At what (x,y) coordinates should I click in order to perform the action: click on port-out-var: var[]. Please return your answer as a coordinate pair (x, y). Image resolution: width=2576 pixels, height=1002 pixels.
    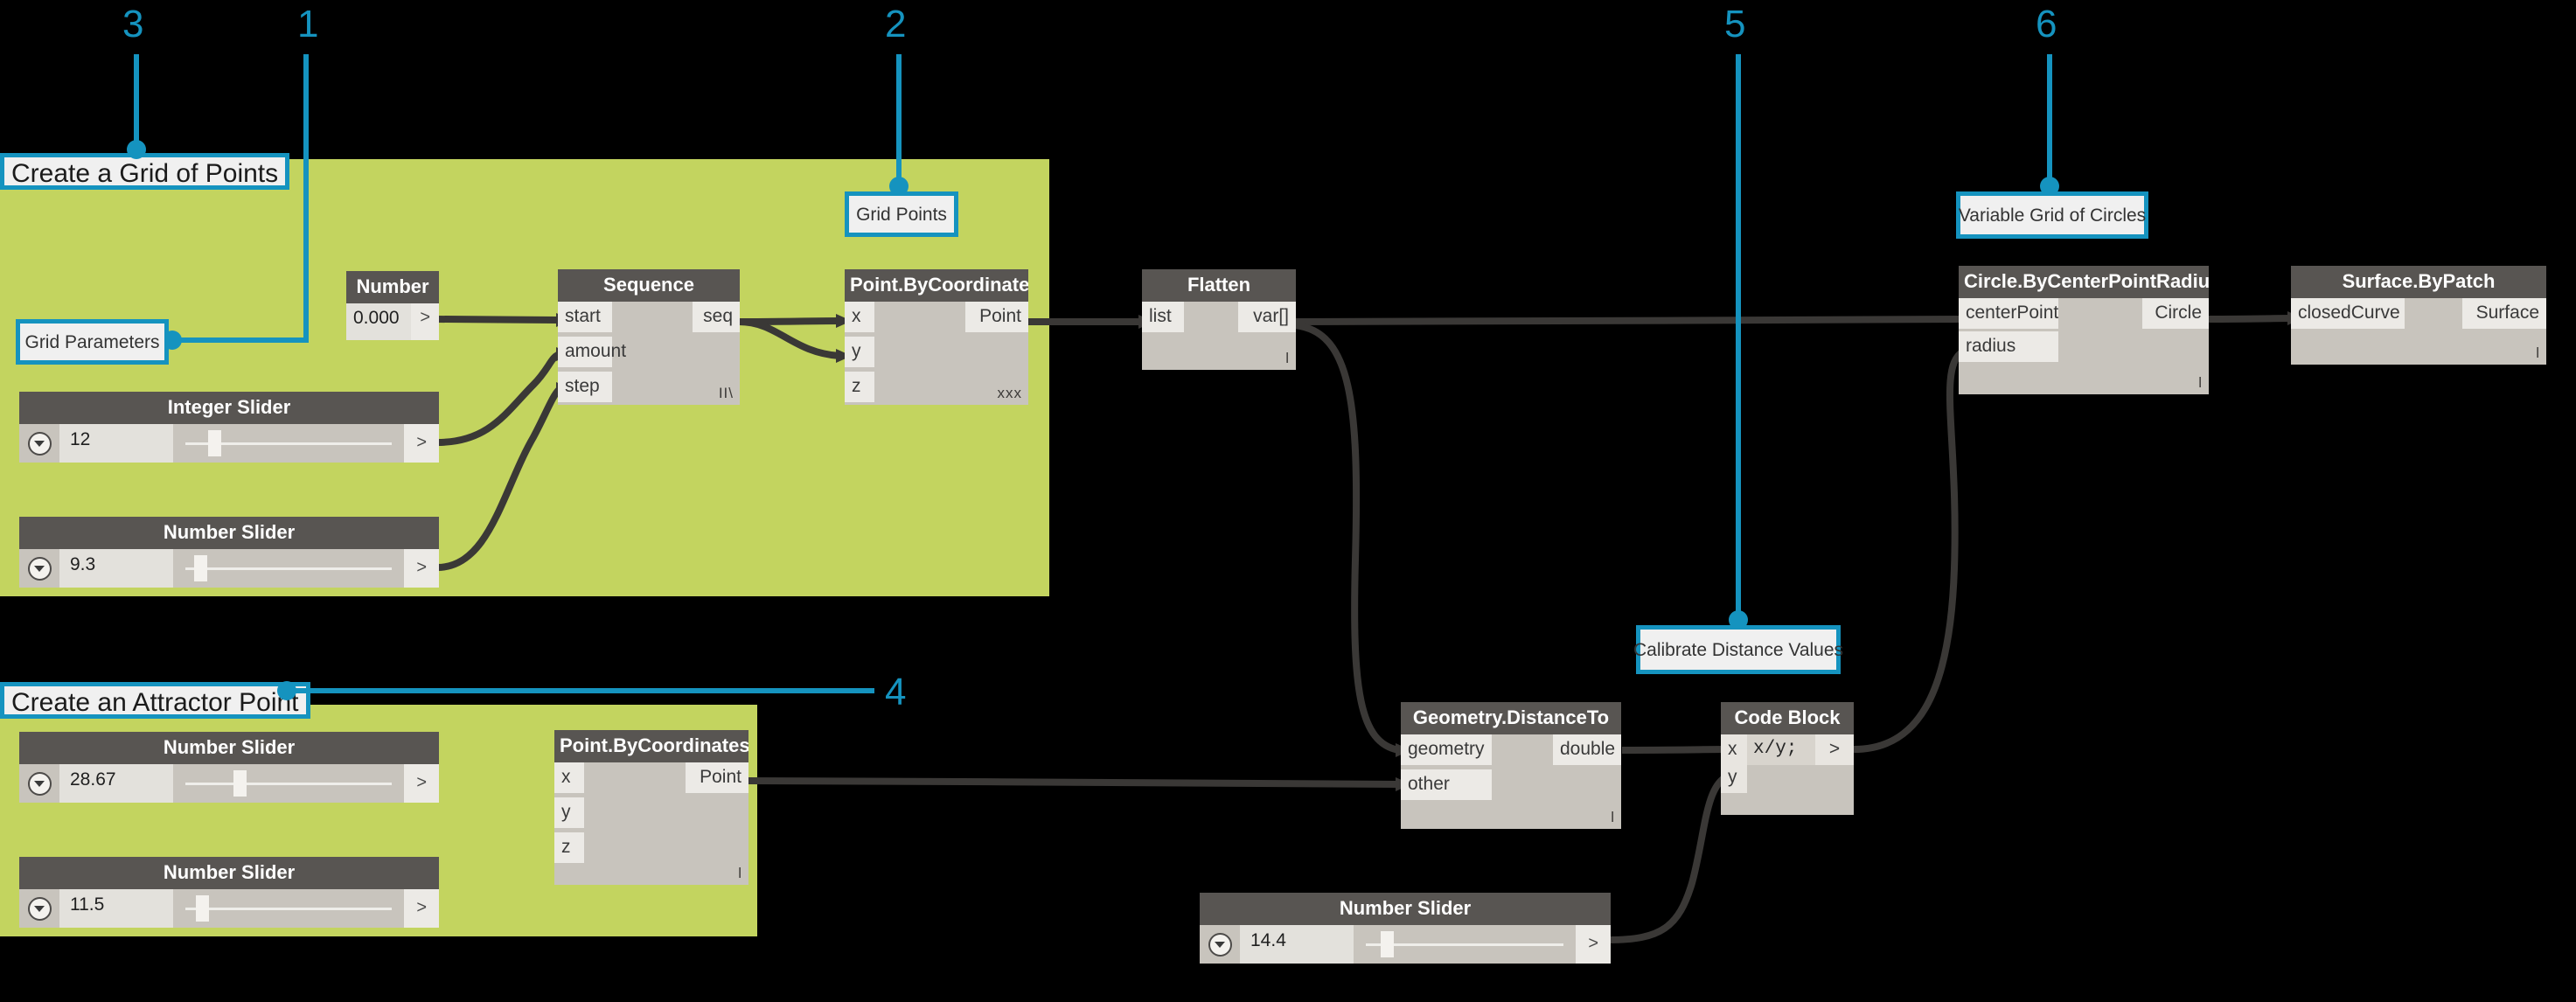
    Looking at the image, I should click on (1267, 317).